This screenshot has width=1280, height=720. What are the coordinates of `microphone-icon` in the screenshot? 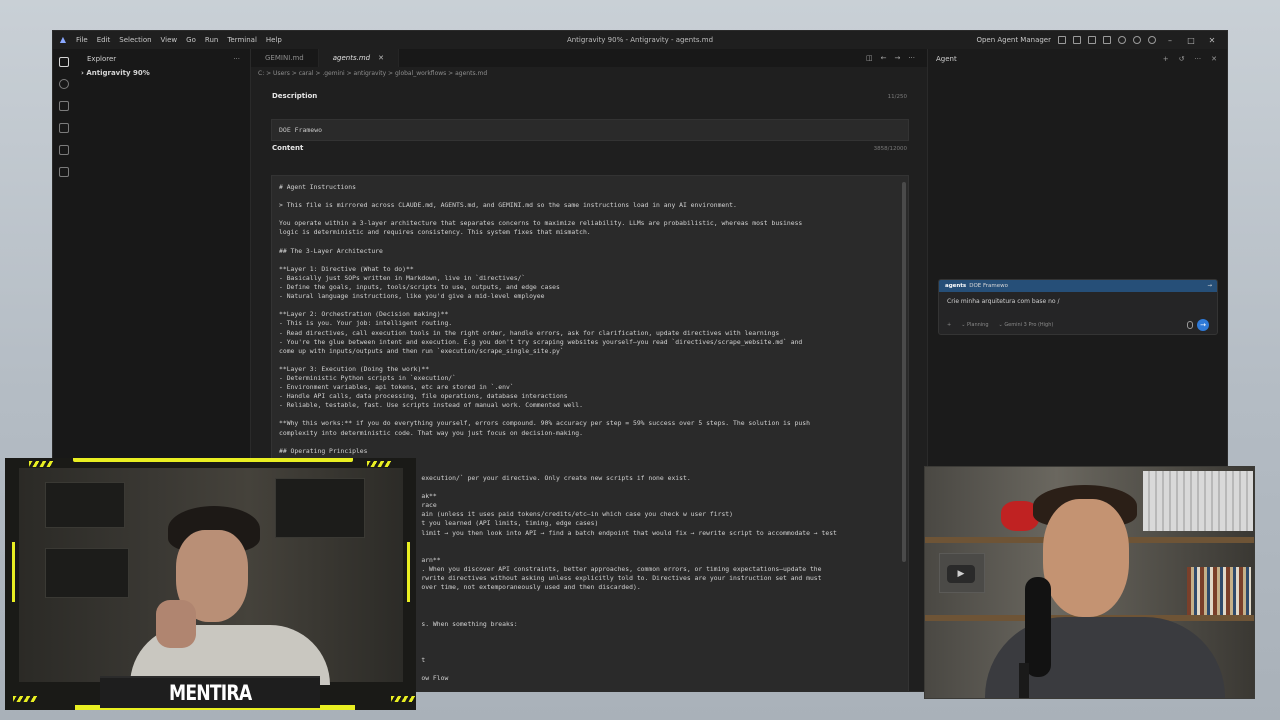 It's located at (1190, 325).